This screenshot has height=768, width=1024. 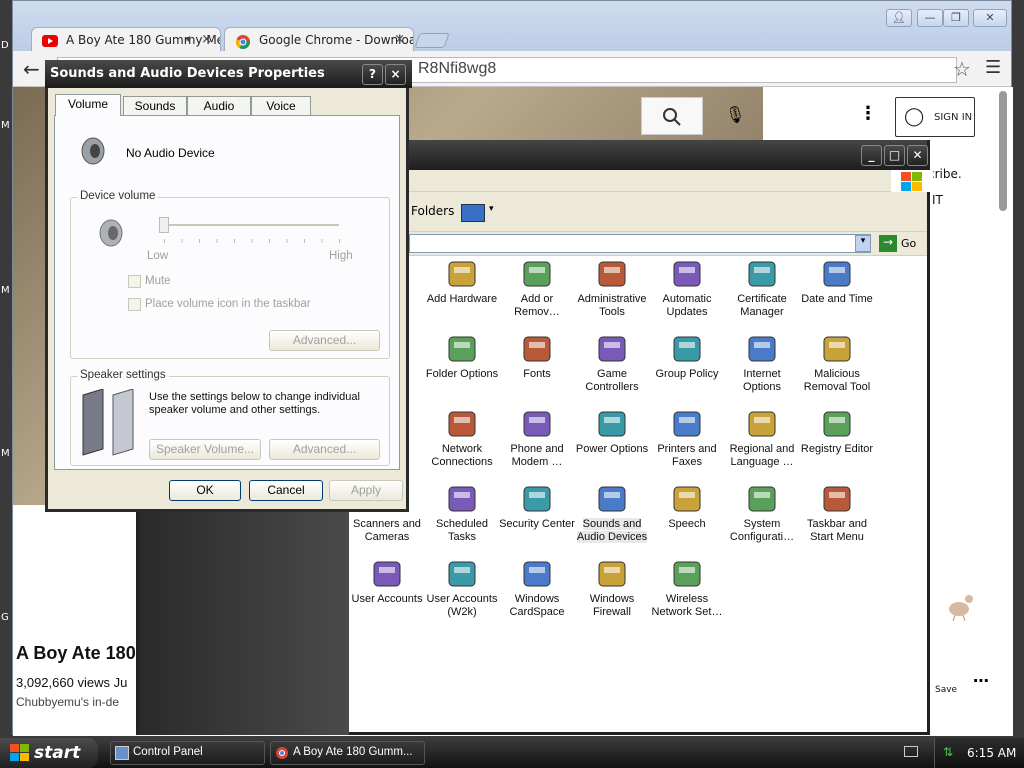 I want to click on go-button: Go, so click(x=908, y=243).